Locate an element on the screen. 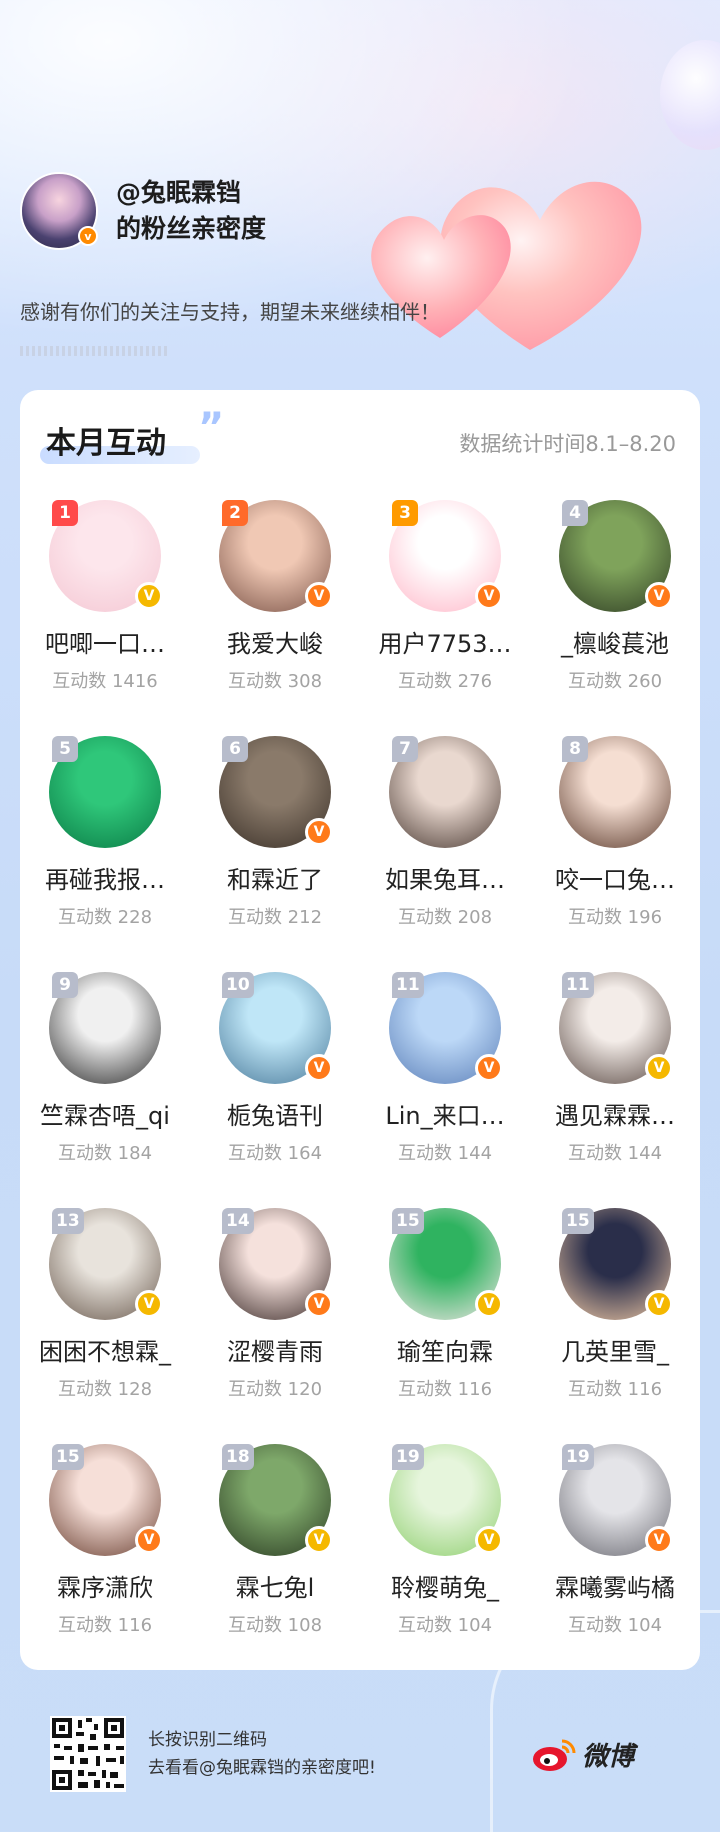 This screenshot has width=720, height=1832. fan-avatar-wrap: 10 V is located at coordinates (276, 1028).